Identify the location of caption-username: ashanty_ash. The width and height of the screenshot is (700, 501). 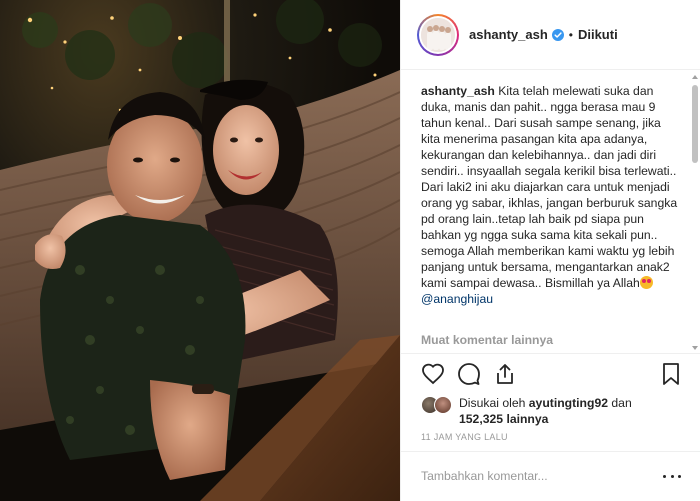
(458, 91).